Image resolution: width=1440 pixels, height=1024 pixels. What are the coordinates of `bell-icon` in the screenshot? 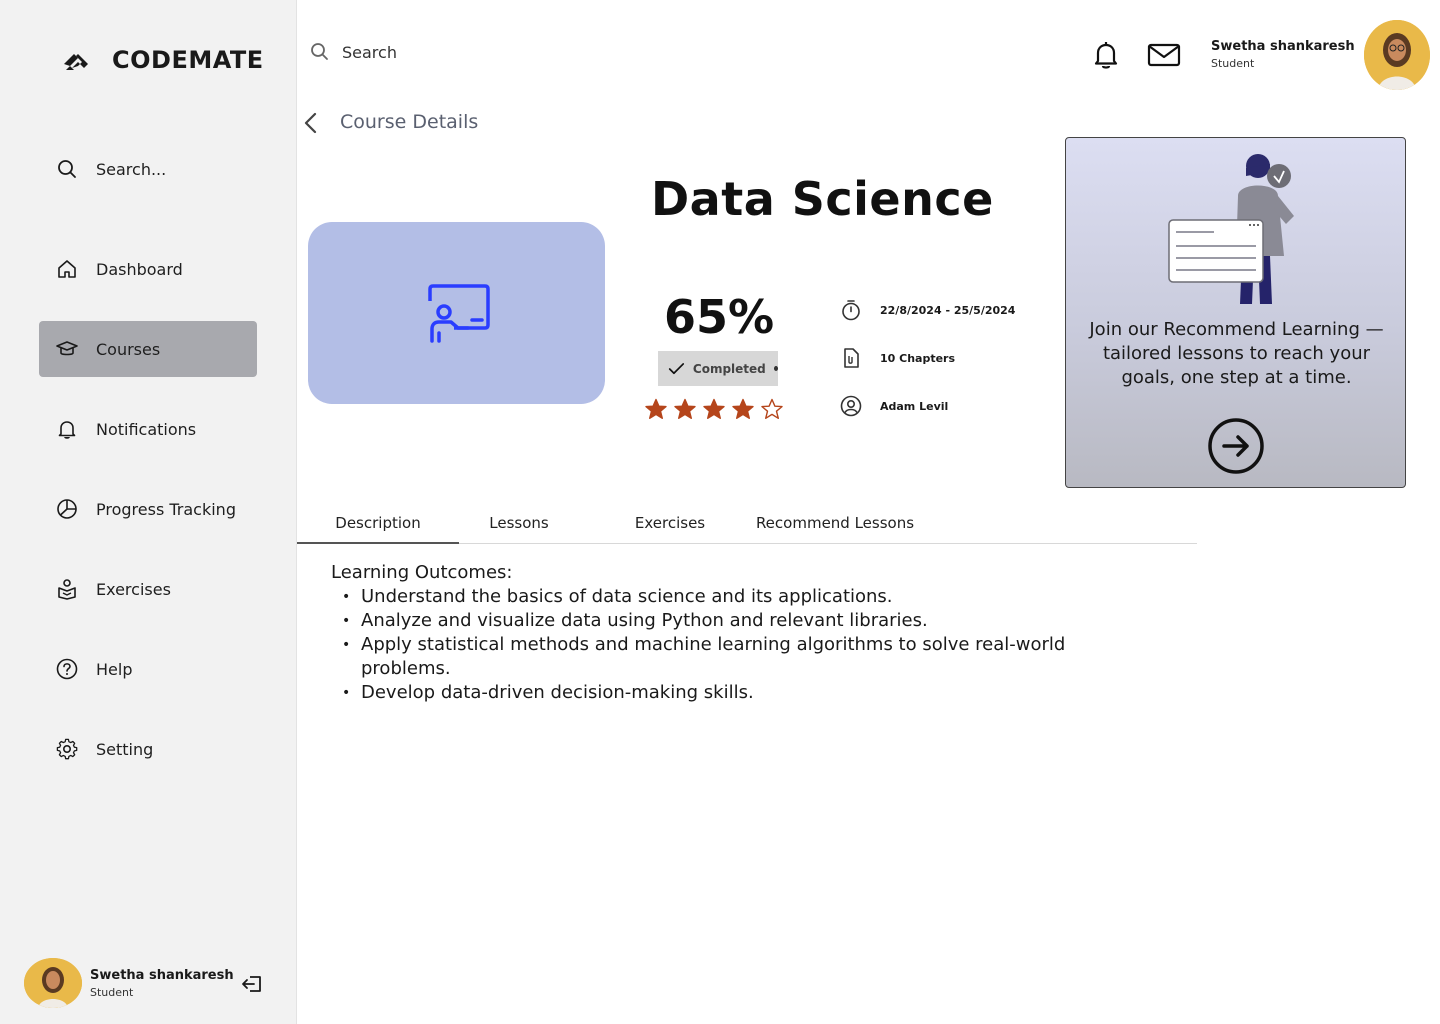 It's located at (67, 429).